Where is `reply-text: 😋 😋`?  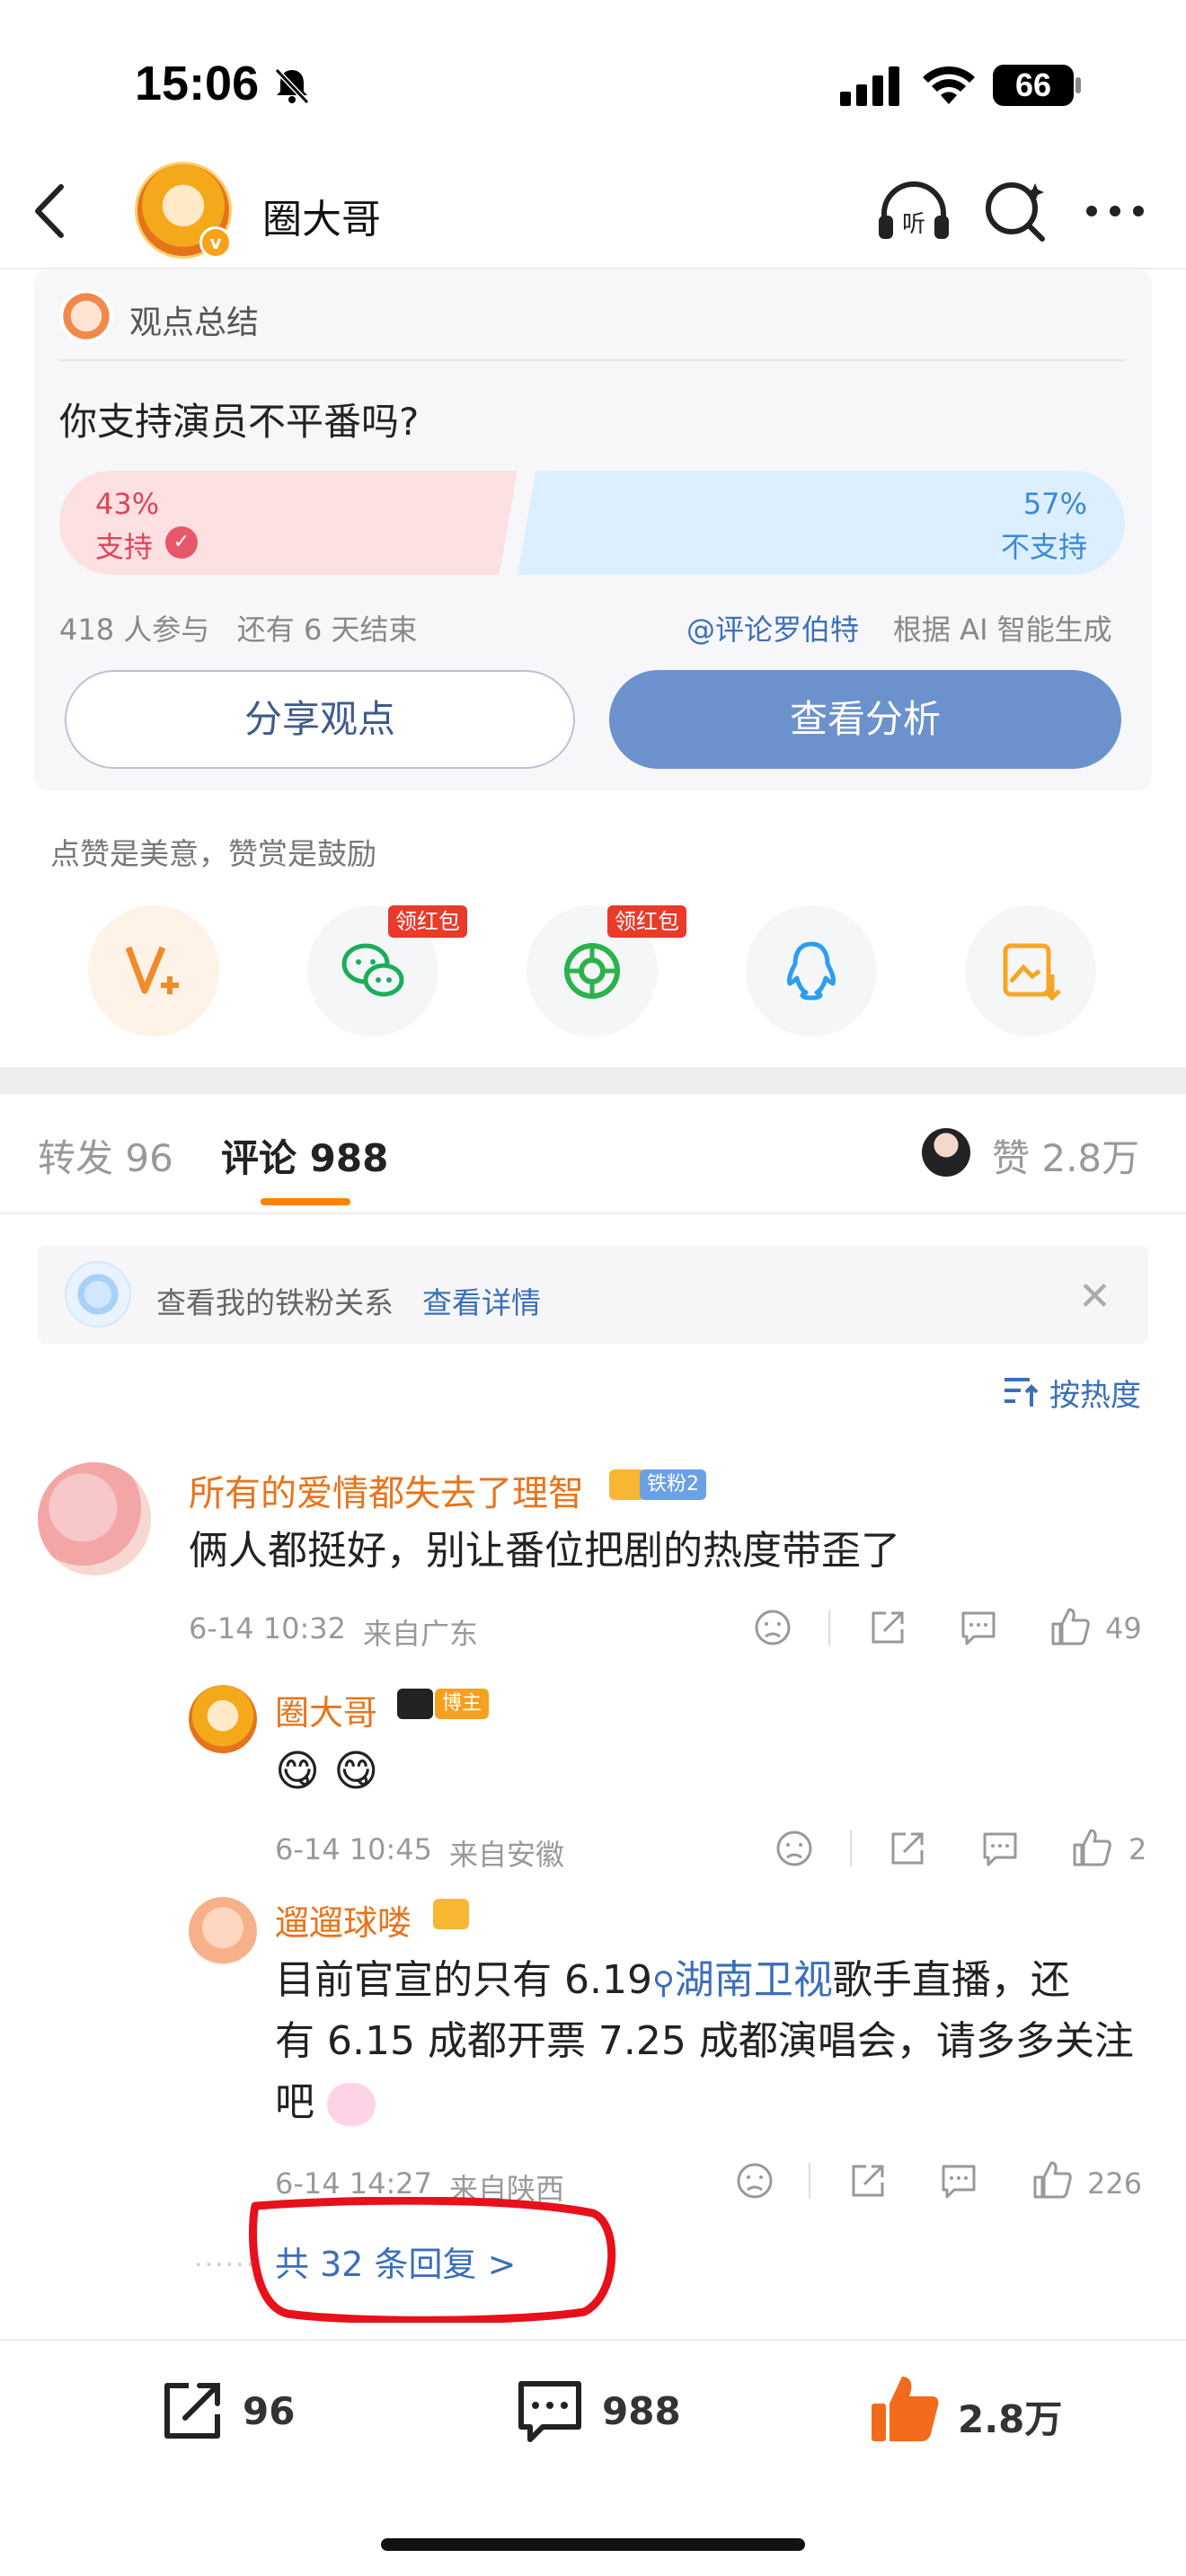 reply-text: 😋 😋 is located at coordinates (327, 1771).